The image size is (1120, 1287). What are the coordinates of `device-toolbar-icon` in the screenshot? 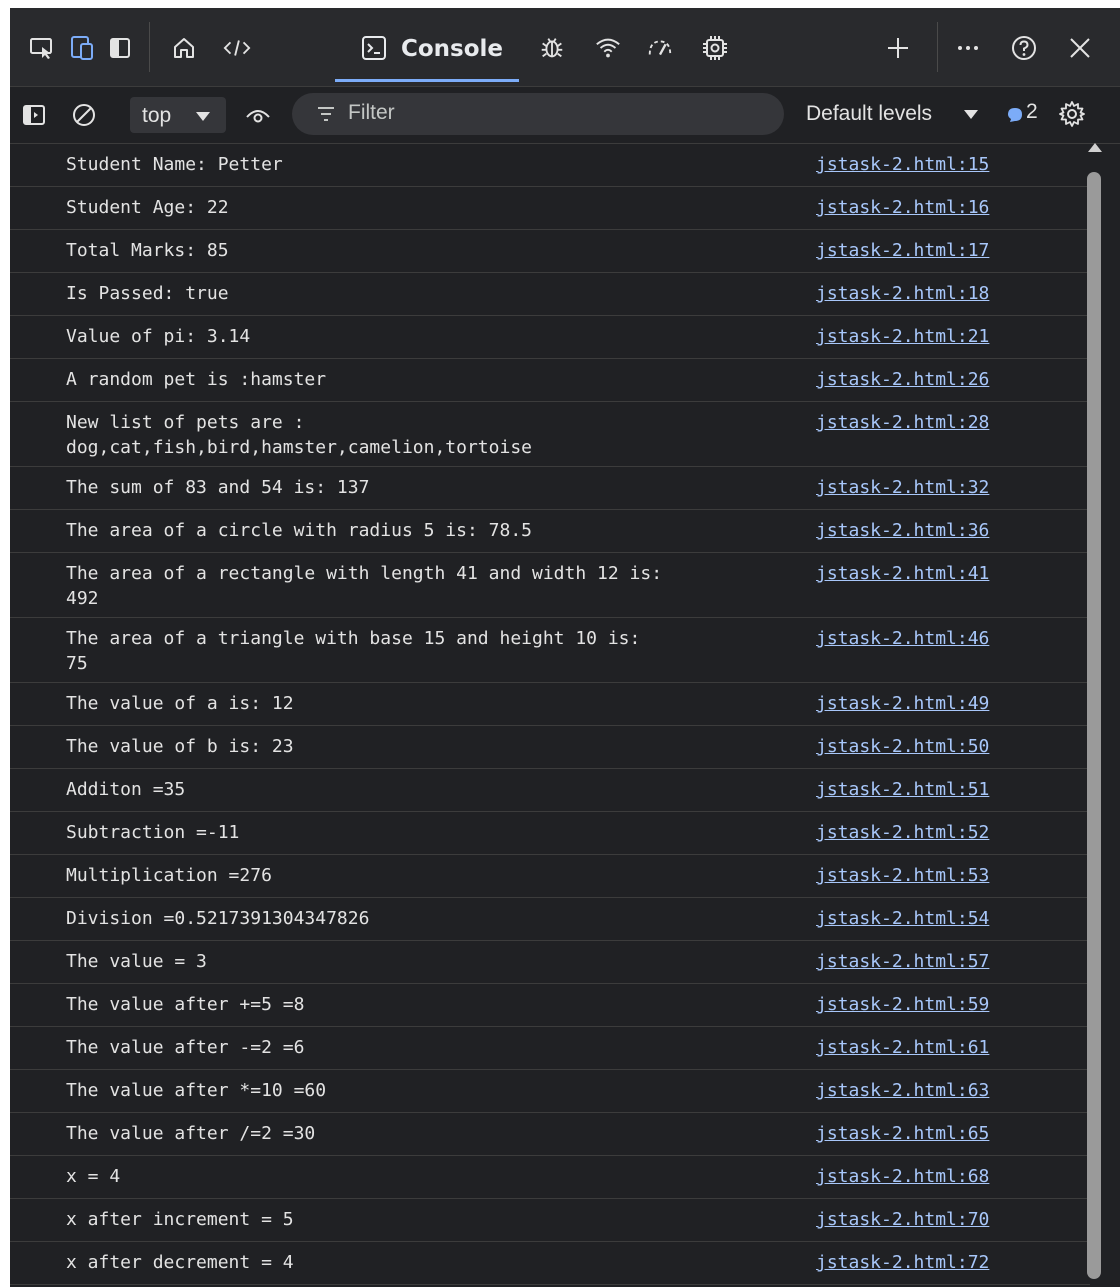 It's located at (42, 48).